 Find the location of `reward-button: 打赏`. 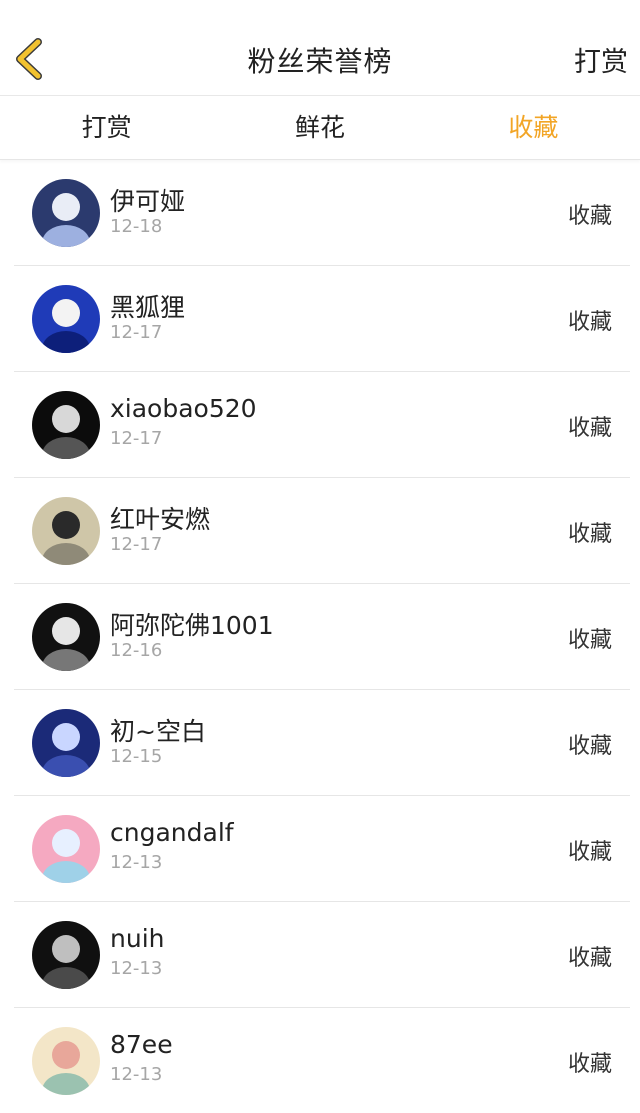

reward-button: 打赏 is located at coordinates (601, 59).